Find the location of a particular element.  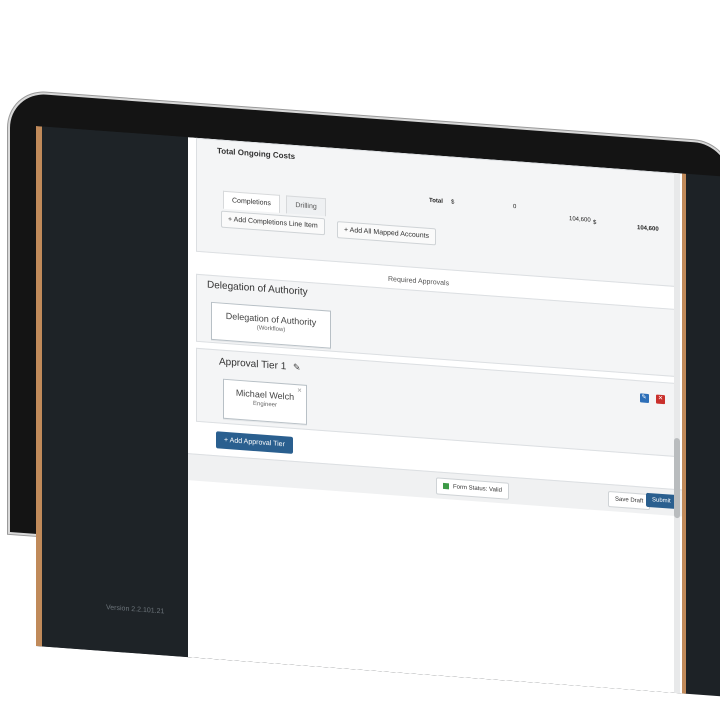

scrollbar is located at coordinates (677, 433).